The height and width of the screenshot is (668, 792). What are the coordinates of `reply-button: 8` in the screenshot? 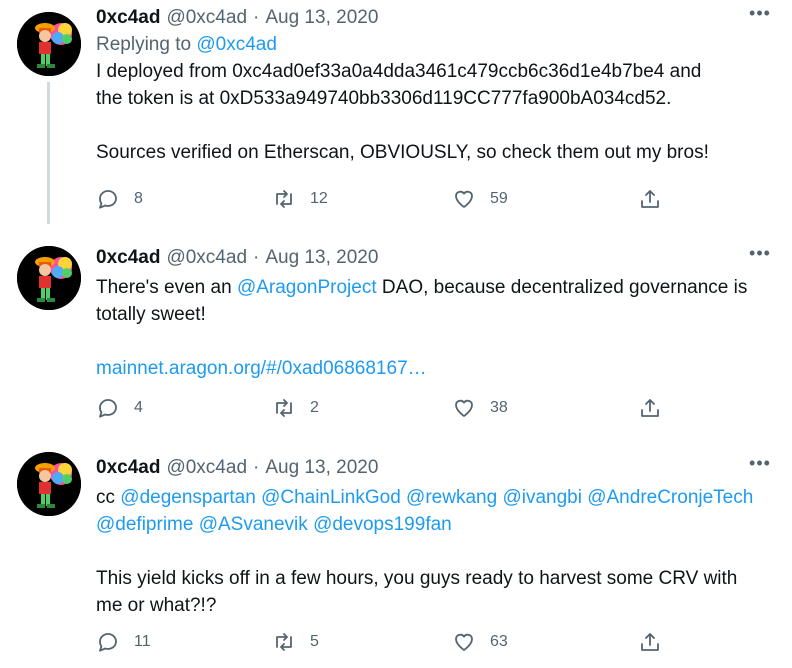 It's located at (119, 199).